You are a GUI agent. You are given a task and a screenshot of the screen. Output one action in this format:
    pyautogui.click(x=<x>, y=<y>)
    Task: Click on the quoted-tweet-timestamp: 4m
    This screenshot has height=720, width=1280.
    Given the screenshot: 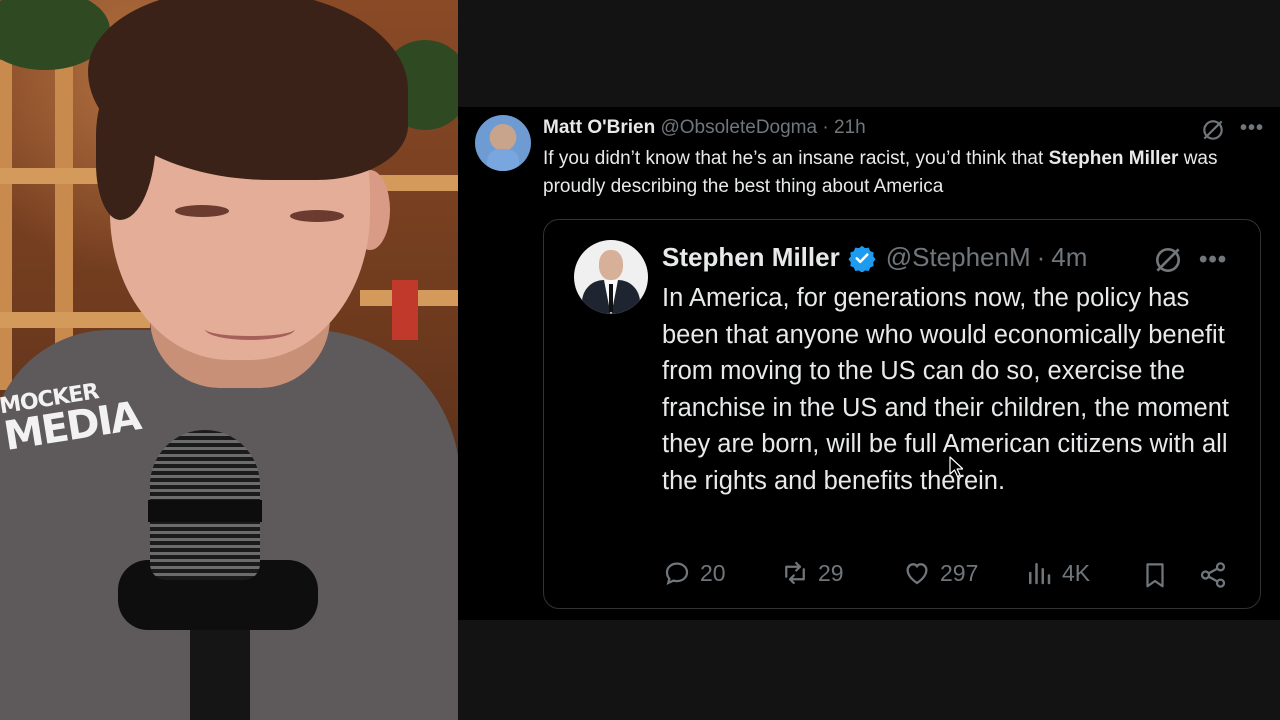 What is the action you would take?
    pyautogui.click(x=1069, y=257)
    